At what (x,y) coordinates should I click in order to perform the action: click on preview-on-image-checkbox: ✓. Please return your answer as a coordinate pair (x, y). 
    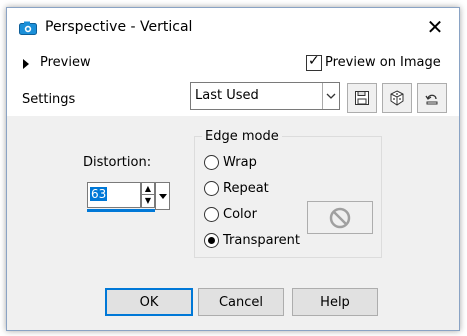
    Looking at the image, I should click on (314, 62).